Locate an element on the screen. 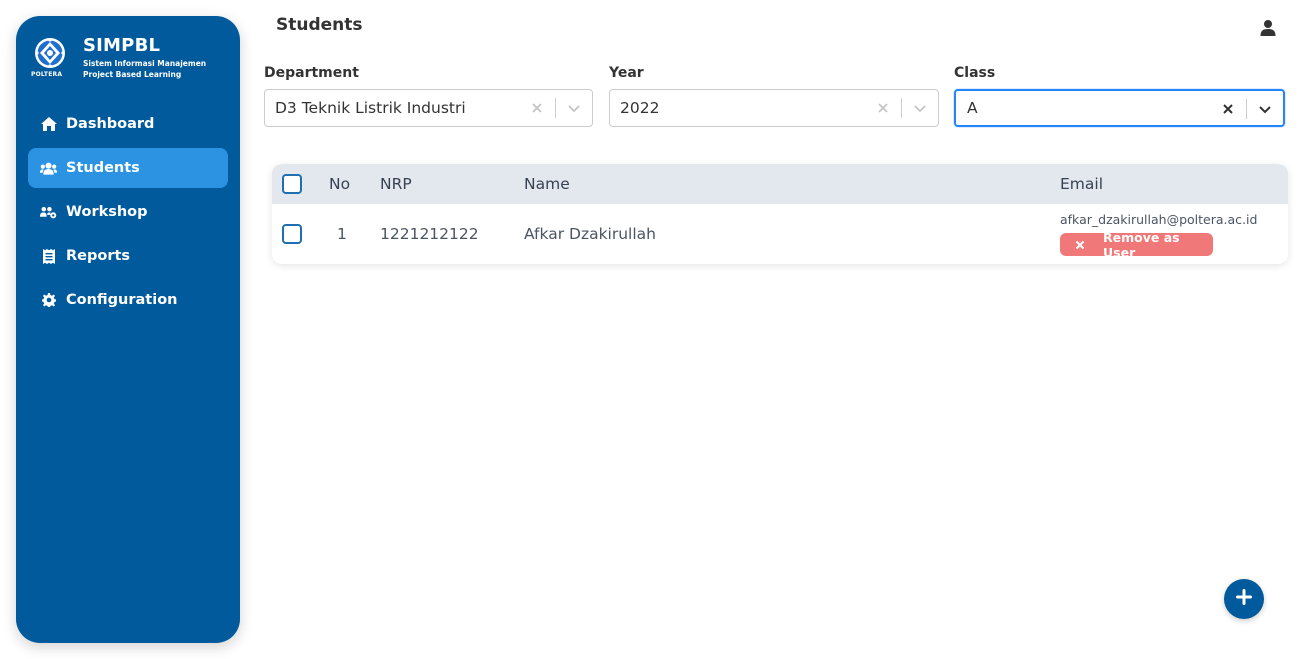  class-value: A is located at coordinates (972, 108).